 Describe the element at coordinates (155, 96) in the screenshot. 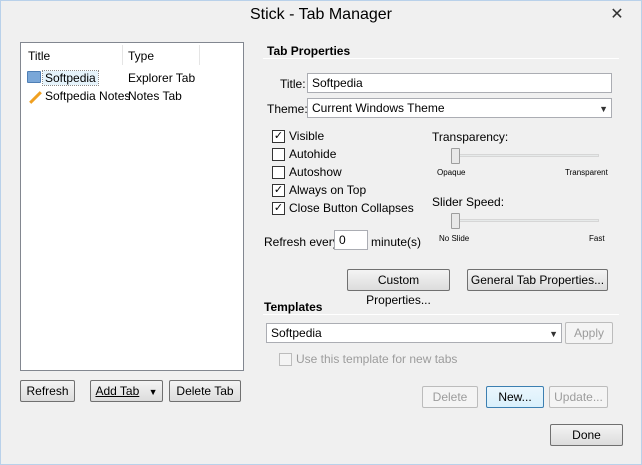

I see `list-item-type: Notes Tab` at that location.